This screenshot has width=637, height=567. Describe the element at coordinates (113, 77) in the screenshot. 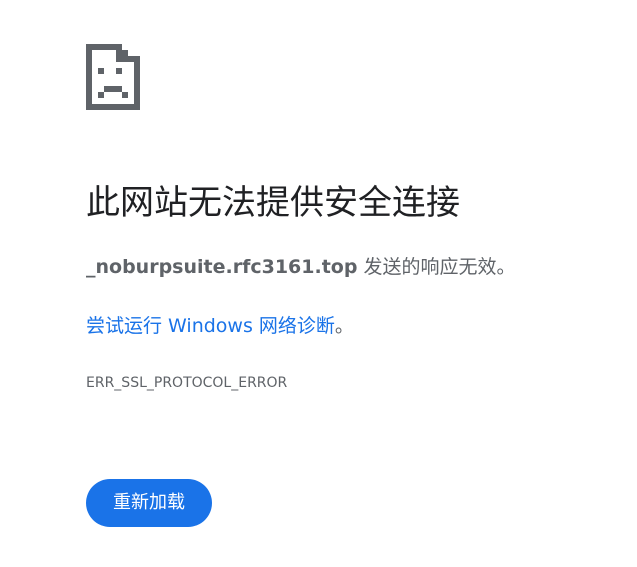

I see `sad-page-icon` at that location.